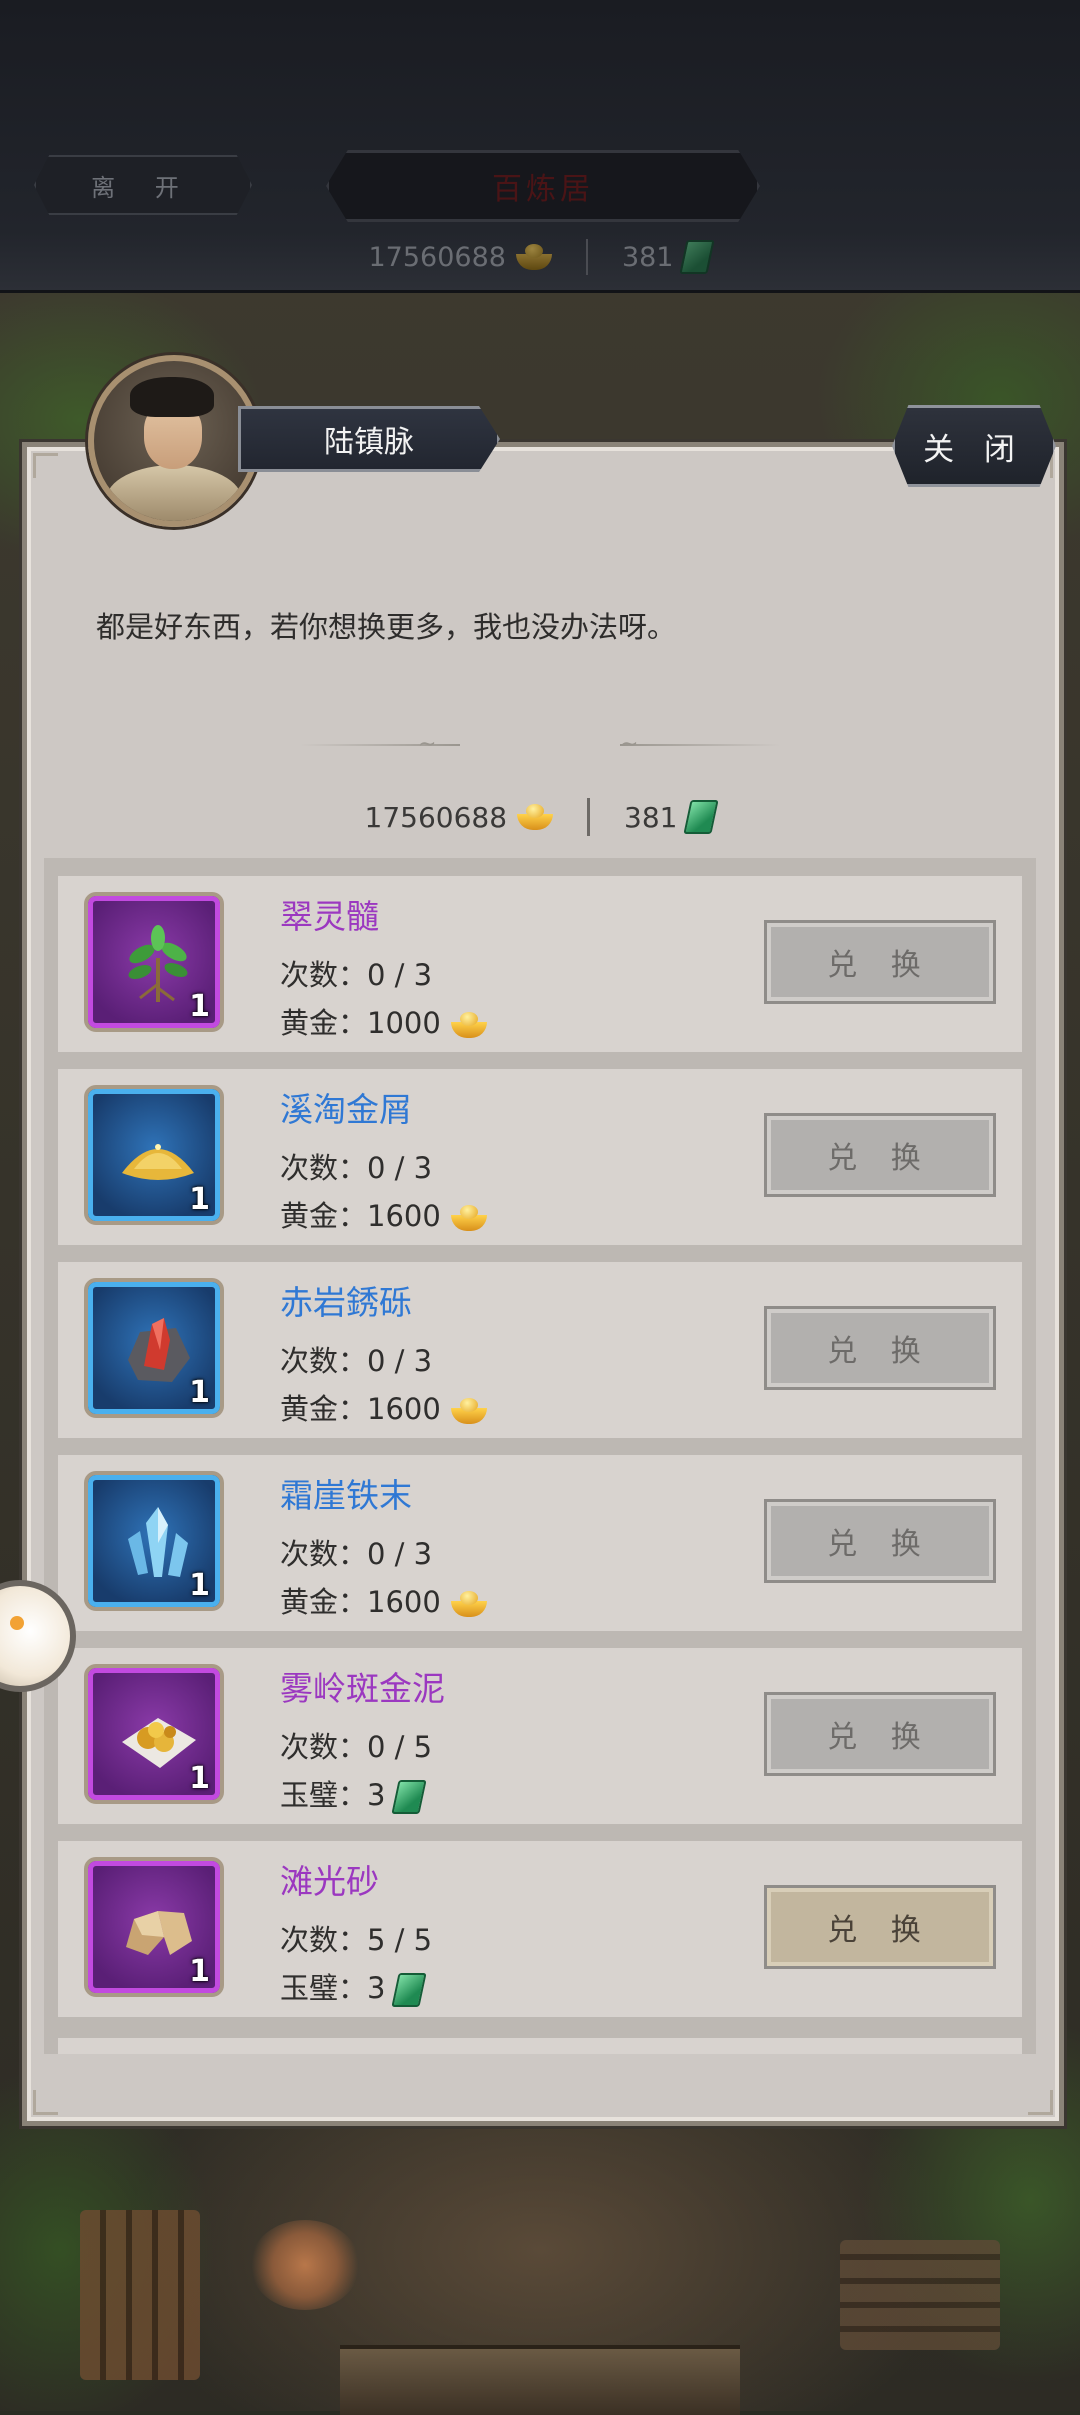 Image resolution: width=1080 pixels, height=2415 pixels. Describe the element at coordinates (369, 439) in the screenshot. I see `npc-name-plate: 陆镇脉` at that location.